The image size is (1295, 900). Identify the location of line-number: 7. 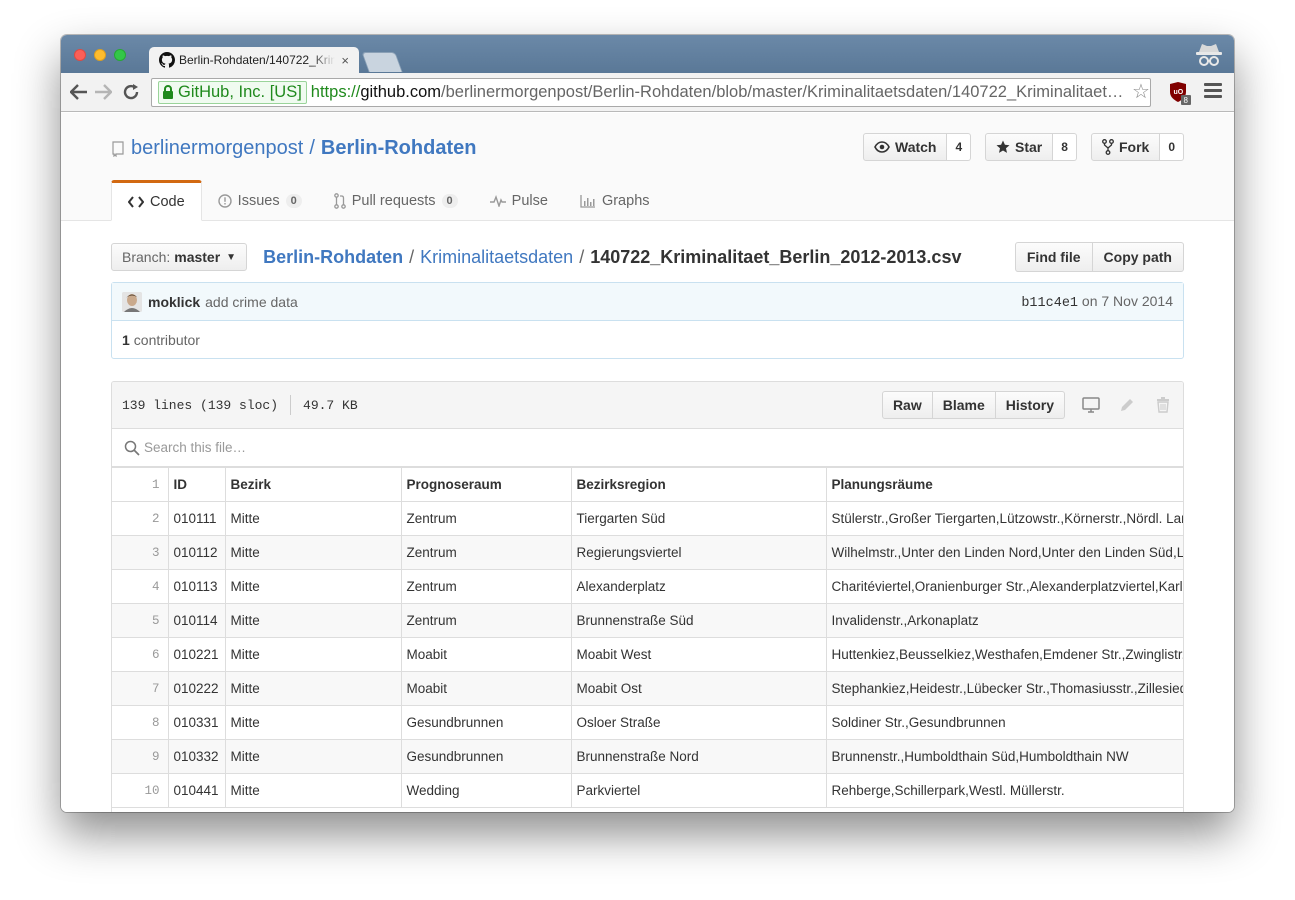
(140, 688).